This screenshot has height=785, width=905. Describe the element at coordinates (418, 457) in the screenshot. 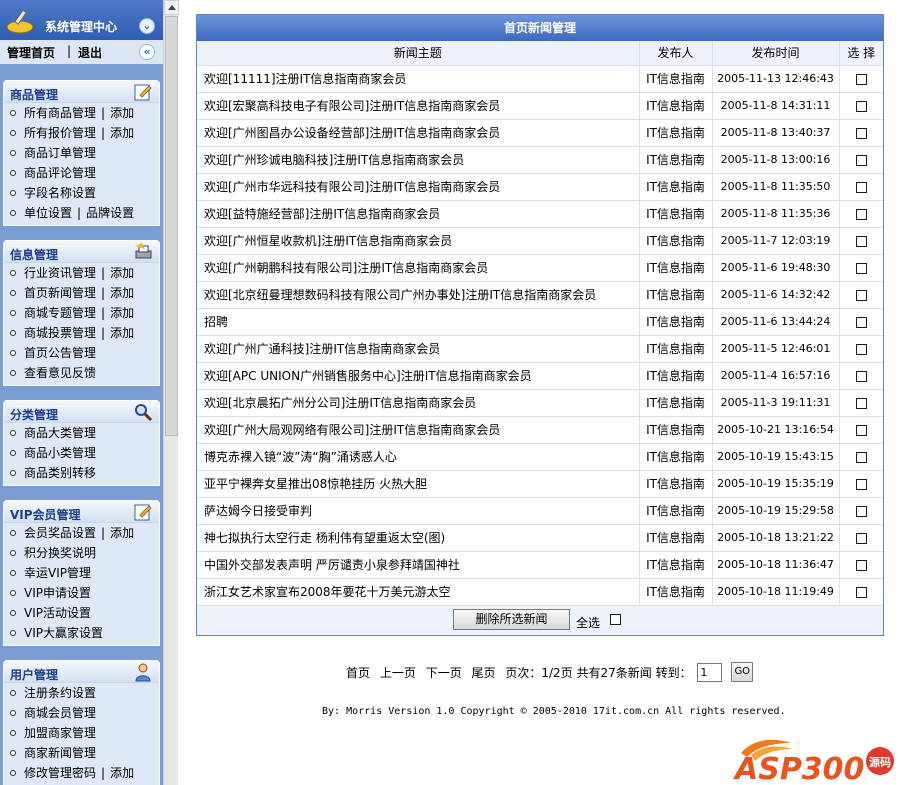

I see `news-subject-link: 博克赤裸入镜“波”涛“胸”涌诱惑人心` at that location.